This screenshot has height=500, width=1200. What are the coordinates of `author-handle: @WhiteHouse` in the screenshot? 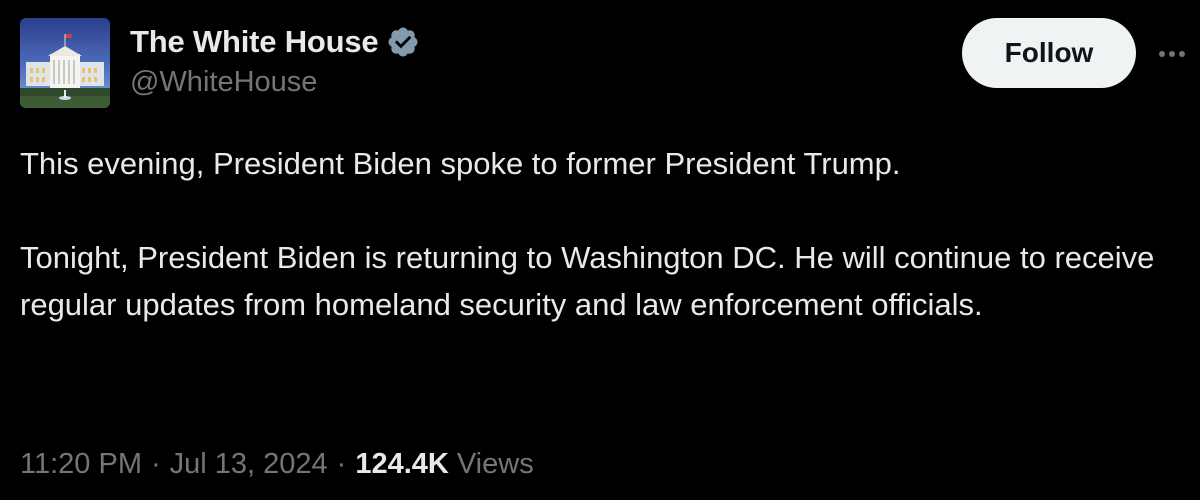 It's located at (223, 82).